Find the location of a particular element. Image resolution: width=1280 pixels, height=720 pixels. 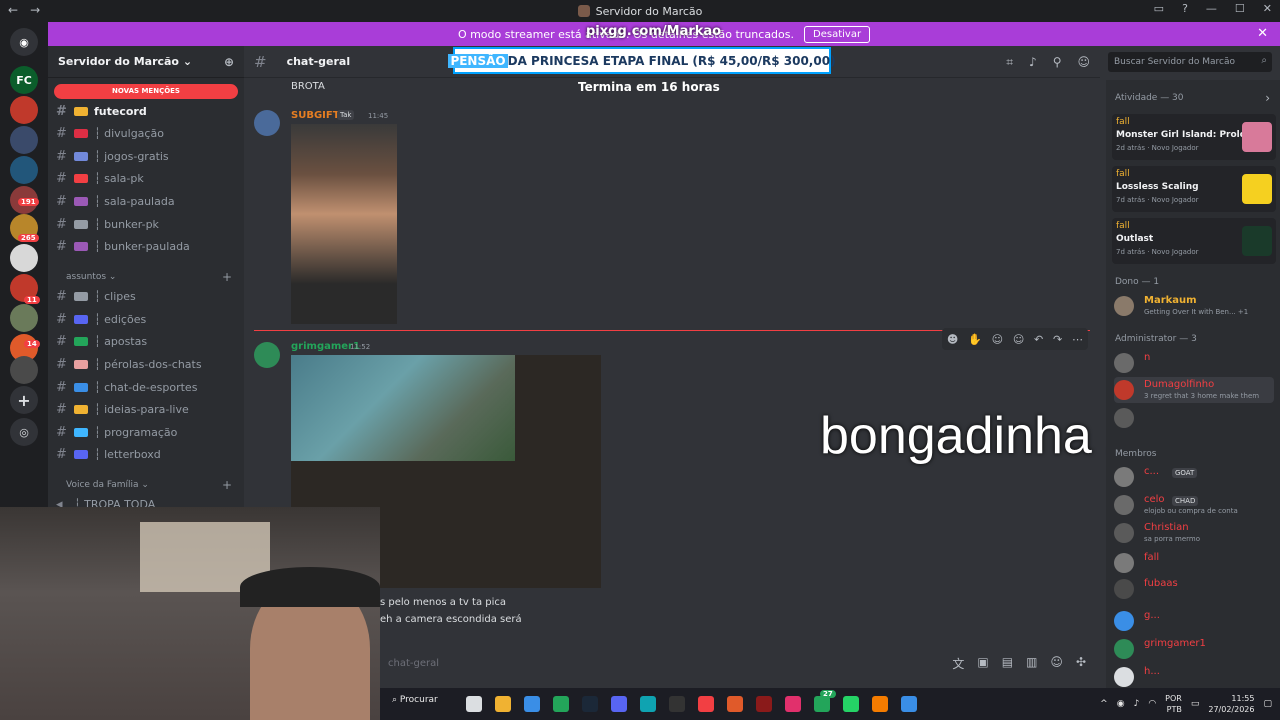

member-item: Markaum Getting Over It with Ben... +1 is located at coordinates (1194, 306).